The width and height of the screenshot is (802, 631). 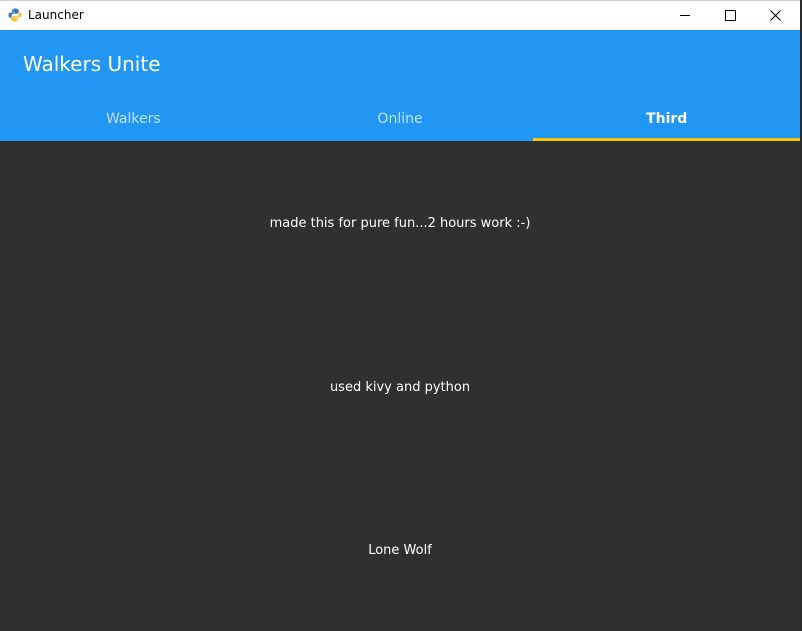 I want to click on tab-label: Walkers, so click(x=133, y=118).